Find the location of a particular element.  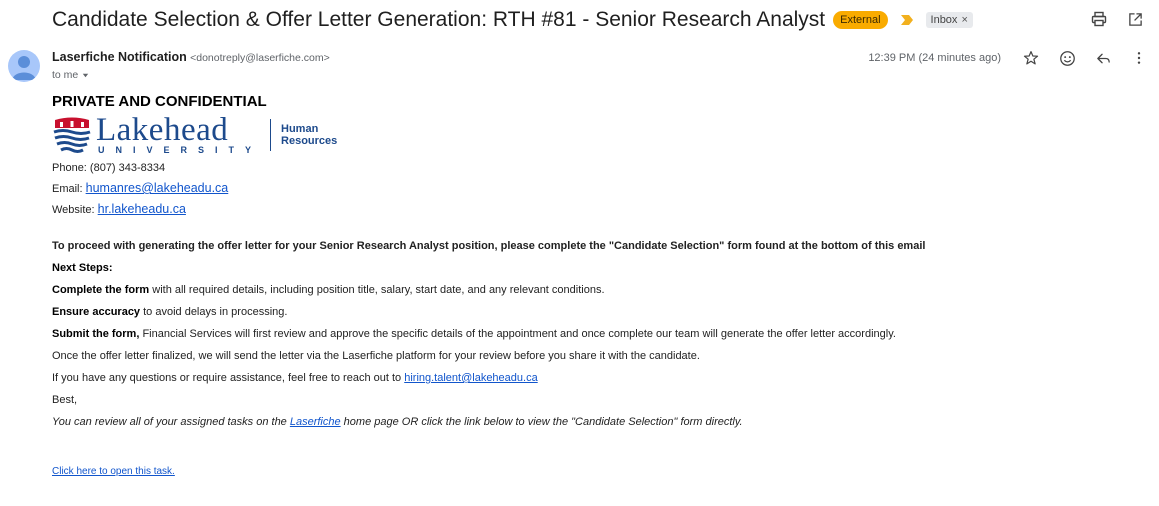

hr-email-link: humanres@lakeheadu.ca is located at coordinates (157, 188).